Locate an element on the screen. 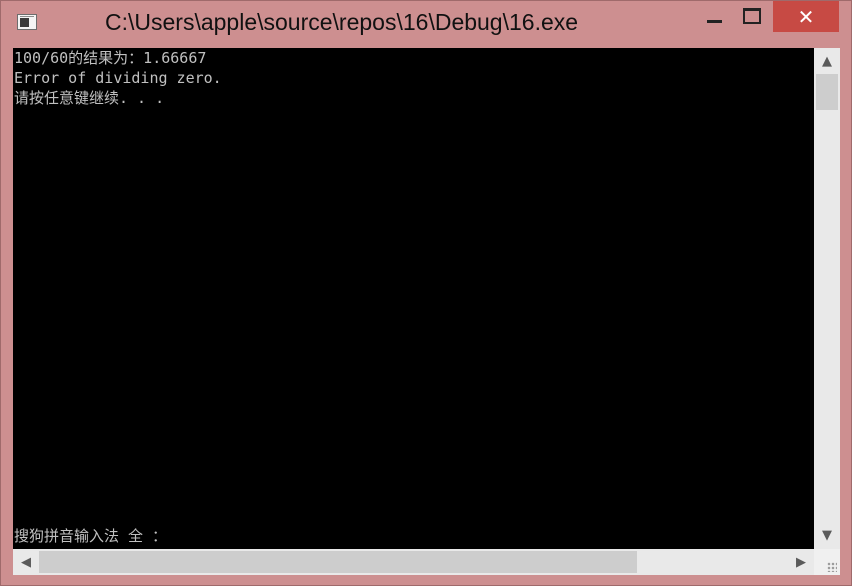  close-icon: ✕ is located at coordinates (806, 16).